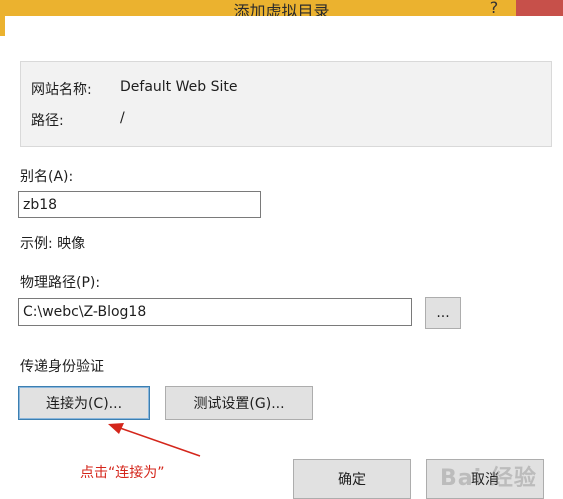 The height and width of the screenshot is (499, 563). What do you see at coordinates (488, 478) in the screenshot?
I see `baidu-watermark: Bai 经验` at bounding box center [488, 478].